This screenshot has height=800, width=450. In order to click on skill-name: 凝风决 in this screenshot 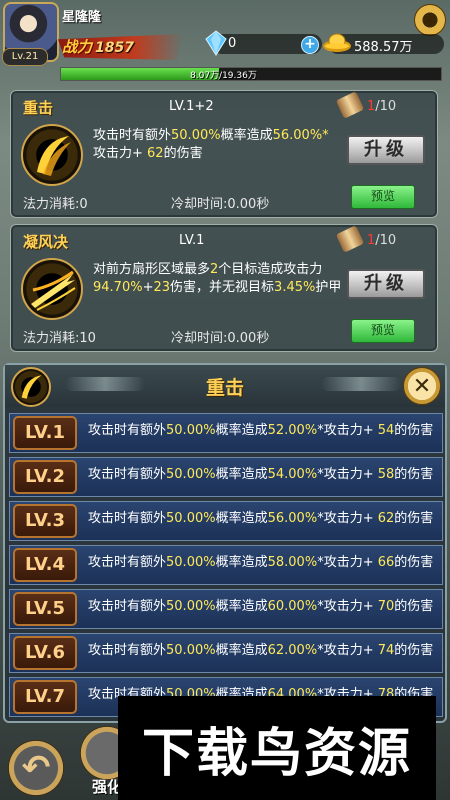, I will do `click(46, 242)`.